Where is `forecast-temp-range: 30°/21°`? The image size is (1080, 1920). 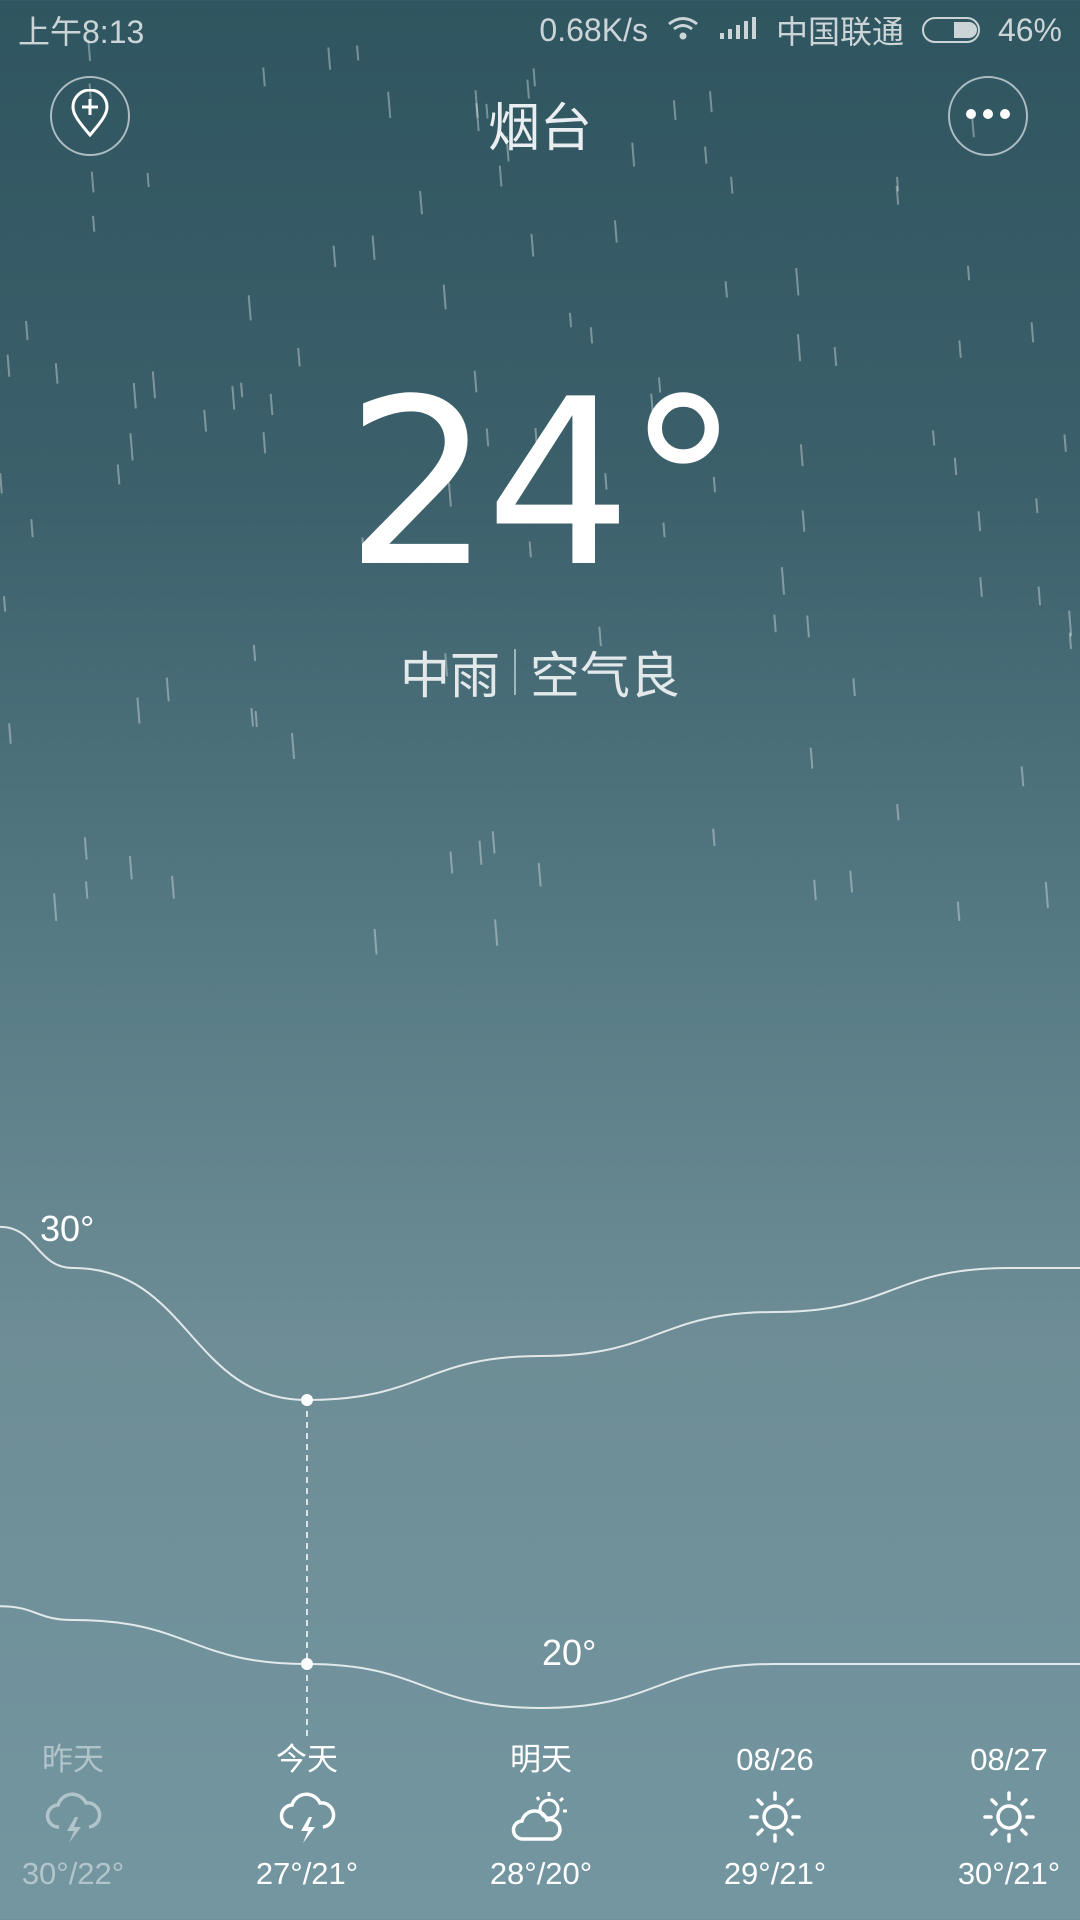
forecast-temp-range: 30°/21° is located at coordinates (1009, 1873).